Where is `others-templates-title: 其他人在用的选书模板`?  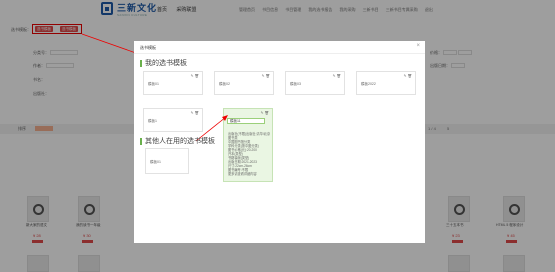
others-templates-title: 其他人在用的选书模板 is located at coordinates (177, 141).